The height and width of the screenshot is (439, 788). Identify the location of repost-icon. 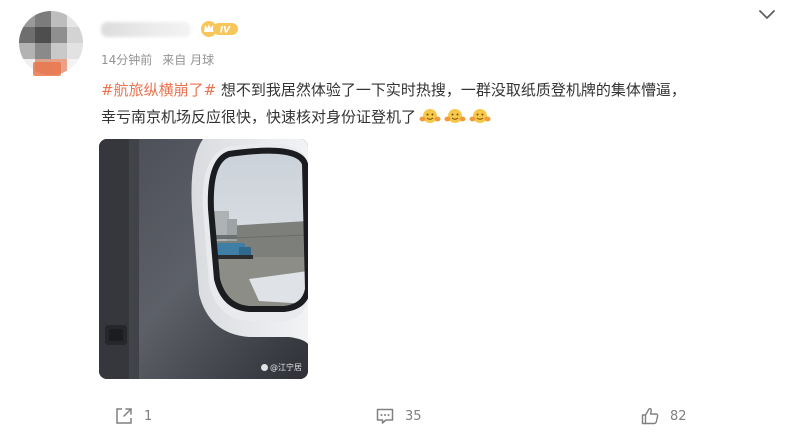
(124, 416).